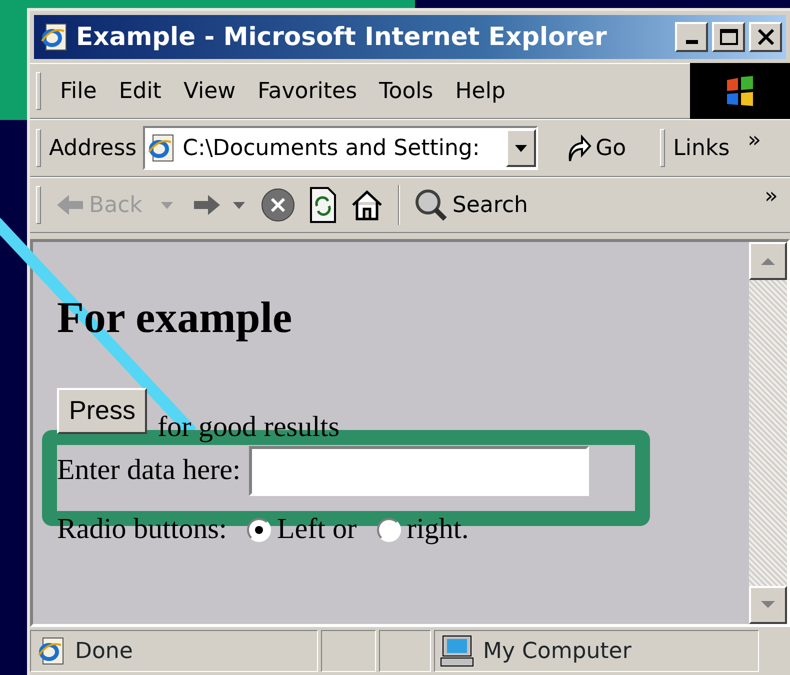 The height and width of the screenshot is (675, 790). Describe the element at coordinates (692, 42) in the screenshot. I see `minimize-icon` at that location.